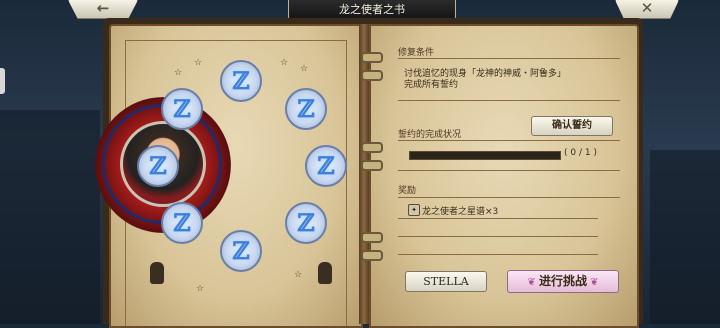  I want to click on confirm-pledge-button: 确认誓约, so click(572, 126).